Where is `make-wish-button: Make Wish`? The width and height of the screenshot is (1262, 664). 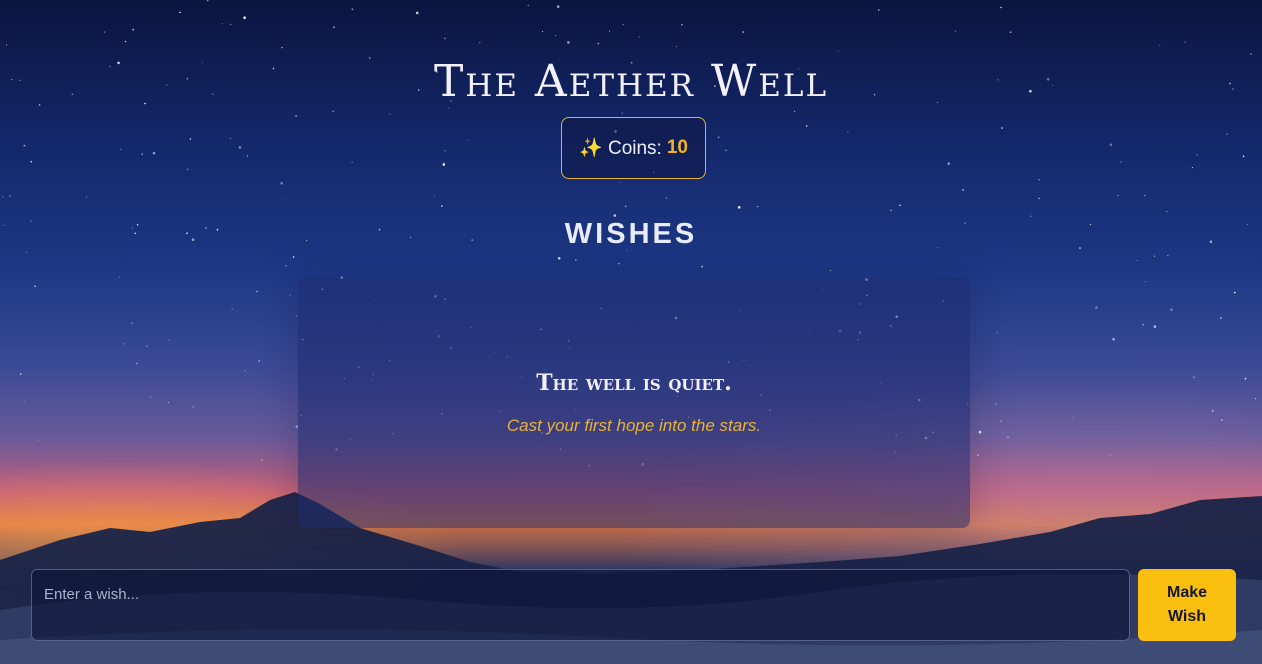 make-wish-button: Make Wish is located at coordinates (1187, 605).